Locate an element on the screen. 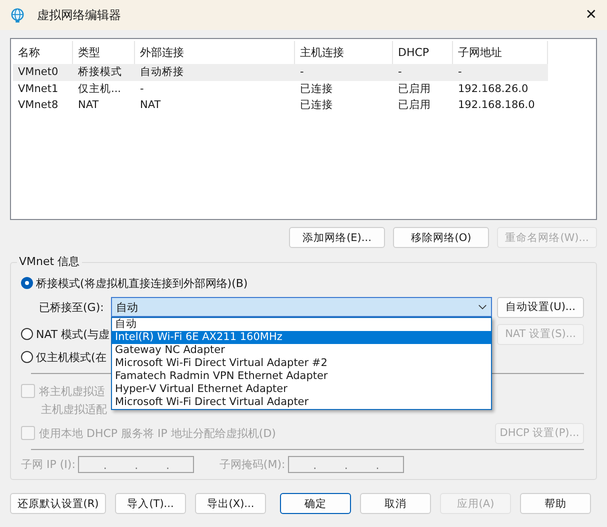 The image size is (607, 527). group-title: VMnet 信息 is located at coordinates (49, 261).